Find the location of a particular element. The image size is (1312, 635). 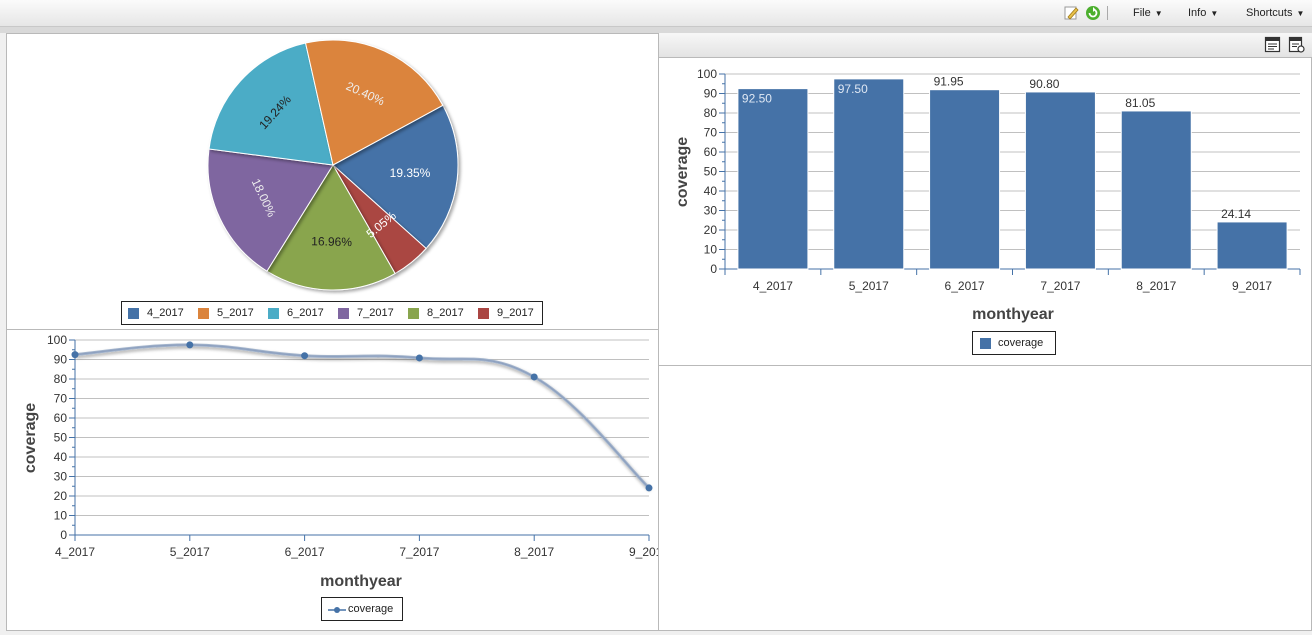

line-x-axis-title: monthyear is located at coordinates (361, 581).